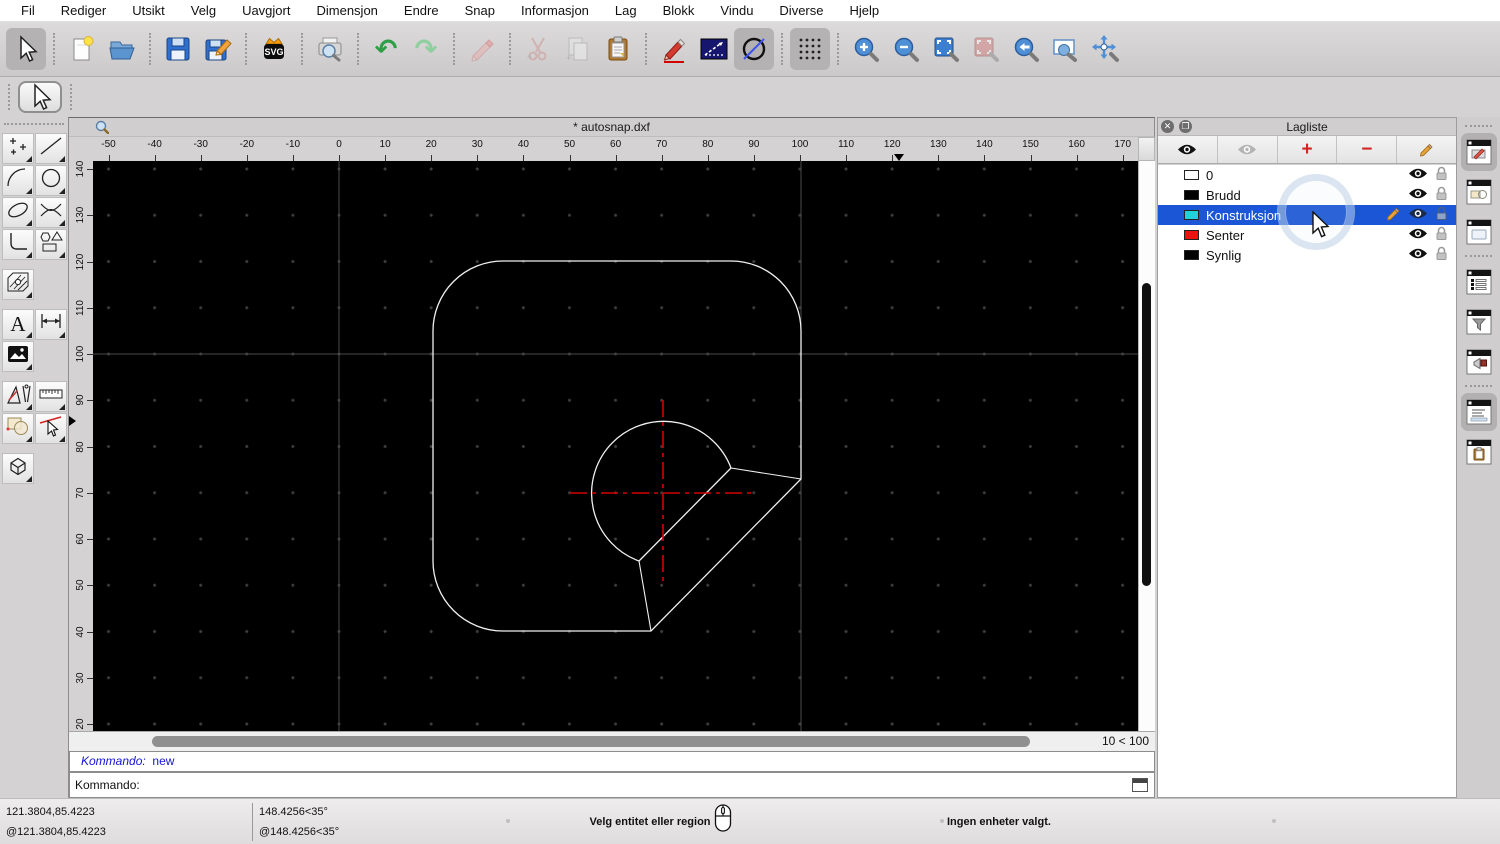 Image resolution: width=1500 pixels, height=844 pixels. I want to click on save-as-button, so click(218, 49).